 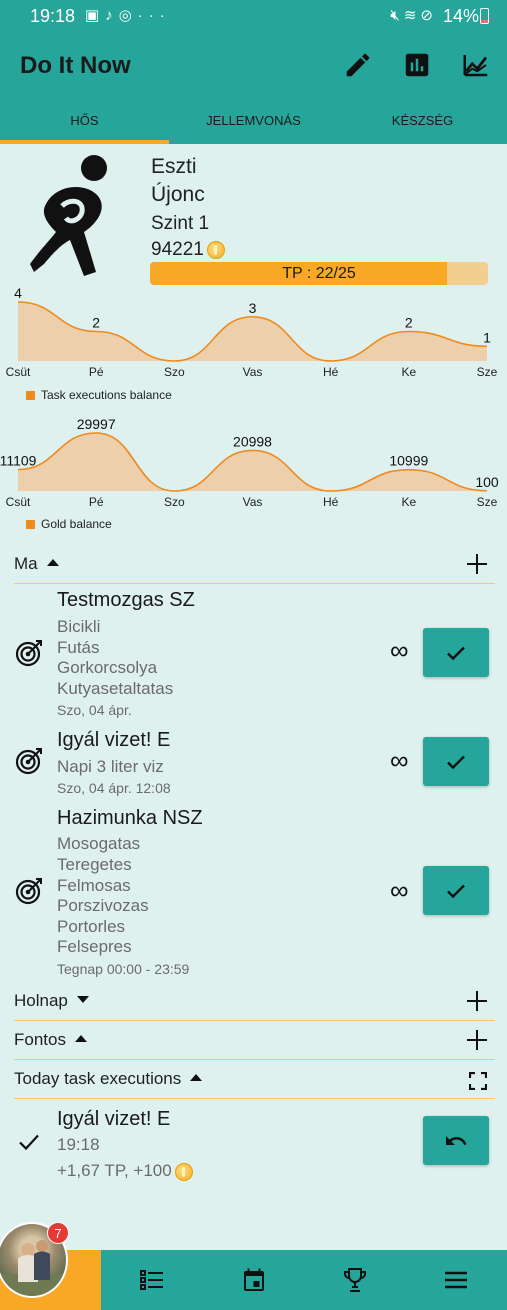 What do you see at coordinates (460, 16) in the screenshot?
I see `battery-text: 14%` at bounding box center [460, 16].